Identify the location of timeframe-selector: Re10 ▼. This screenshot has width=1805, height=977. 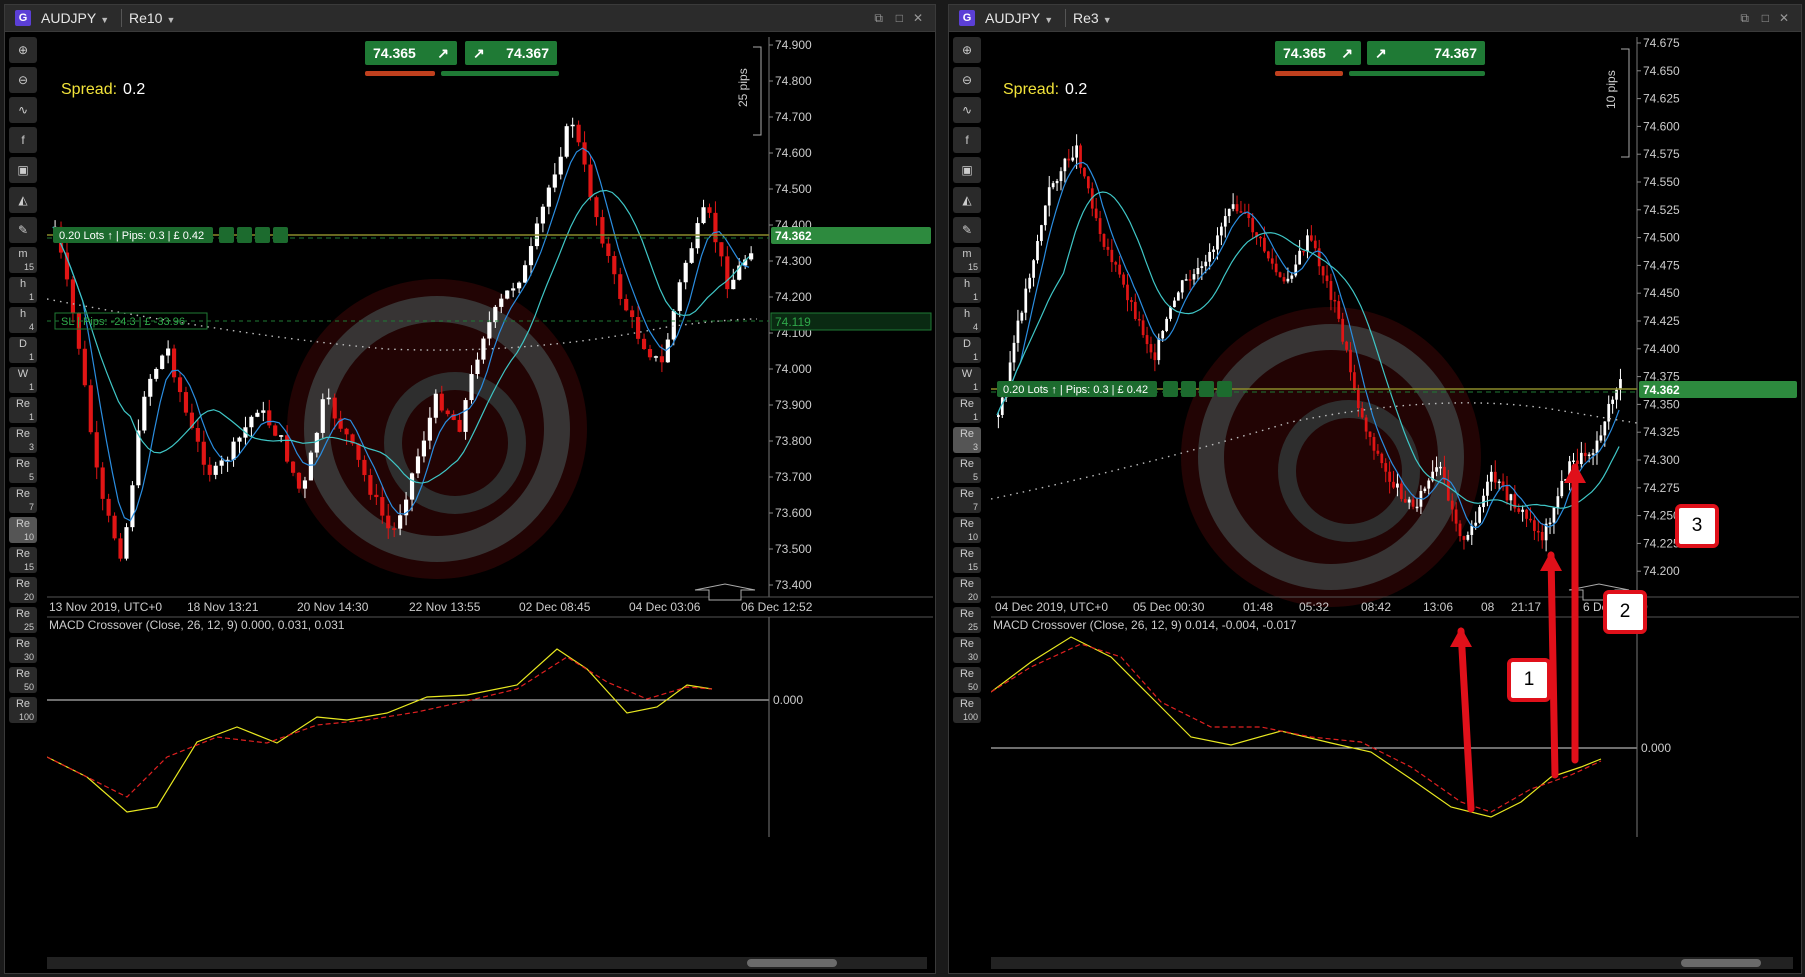
(152, 18).